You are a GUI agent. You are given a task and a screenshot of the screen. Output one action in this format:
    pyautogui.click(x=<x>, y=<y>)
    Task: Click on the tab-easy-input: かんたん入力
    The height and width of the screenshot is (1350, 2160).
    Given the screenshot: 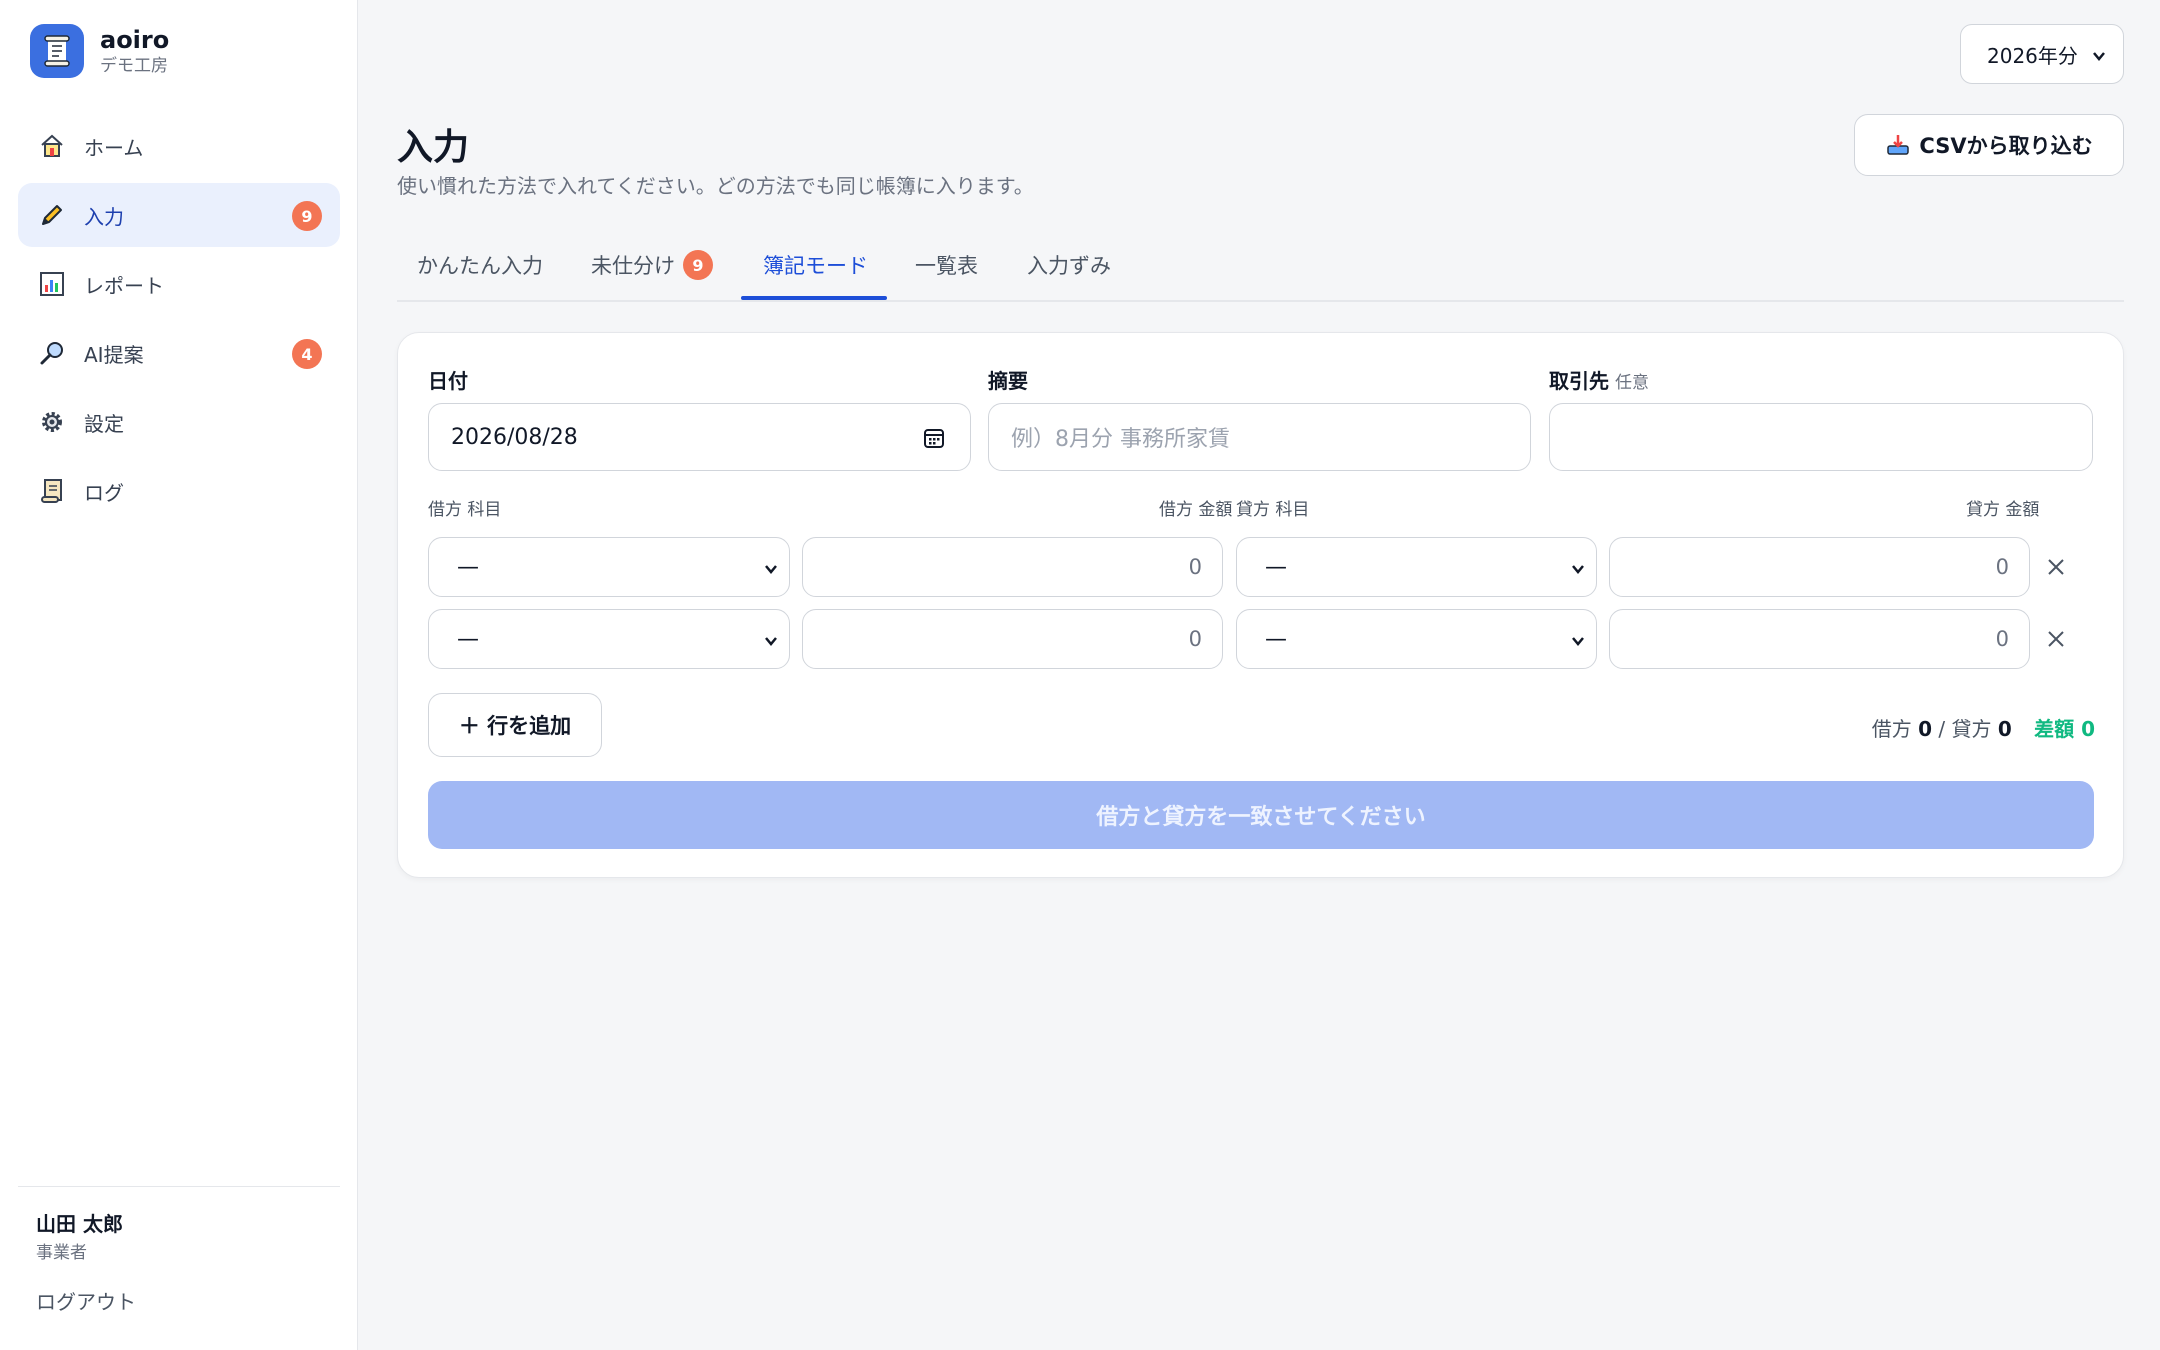 What is the action you would take?
    pyautogui.click(x=480, y=273)
    